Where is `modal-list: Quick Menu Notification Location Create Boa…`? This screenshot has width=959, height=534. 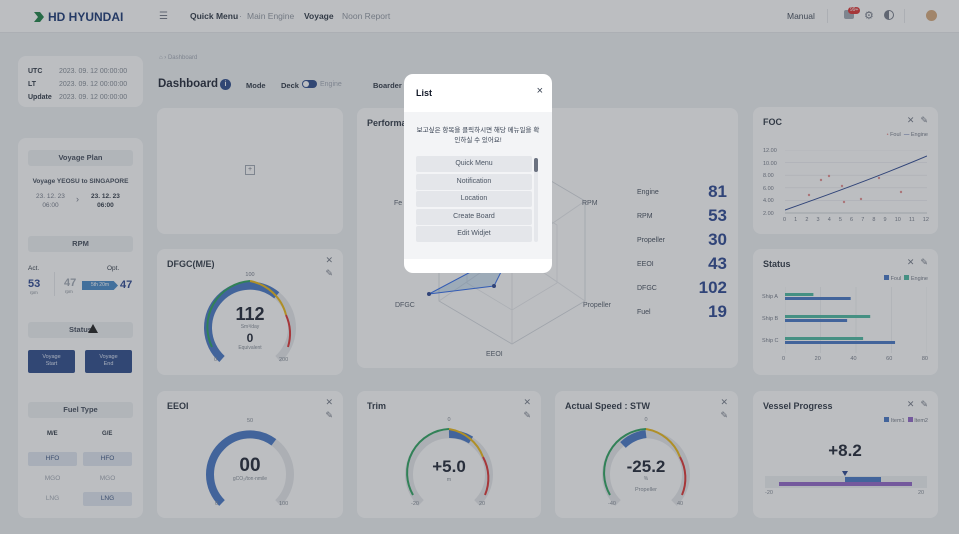 modal-list: Quick Menu Notification Location Create Boa… is located at coordinates (479, 199).